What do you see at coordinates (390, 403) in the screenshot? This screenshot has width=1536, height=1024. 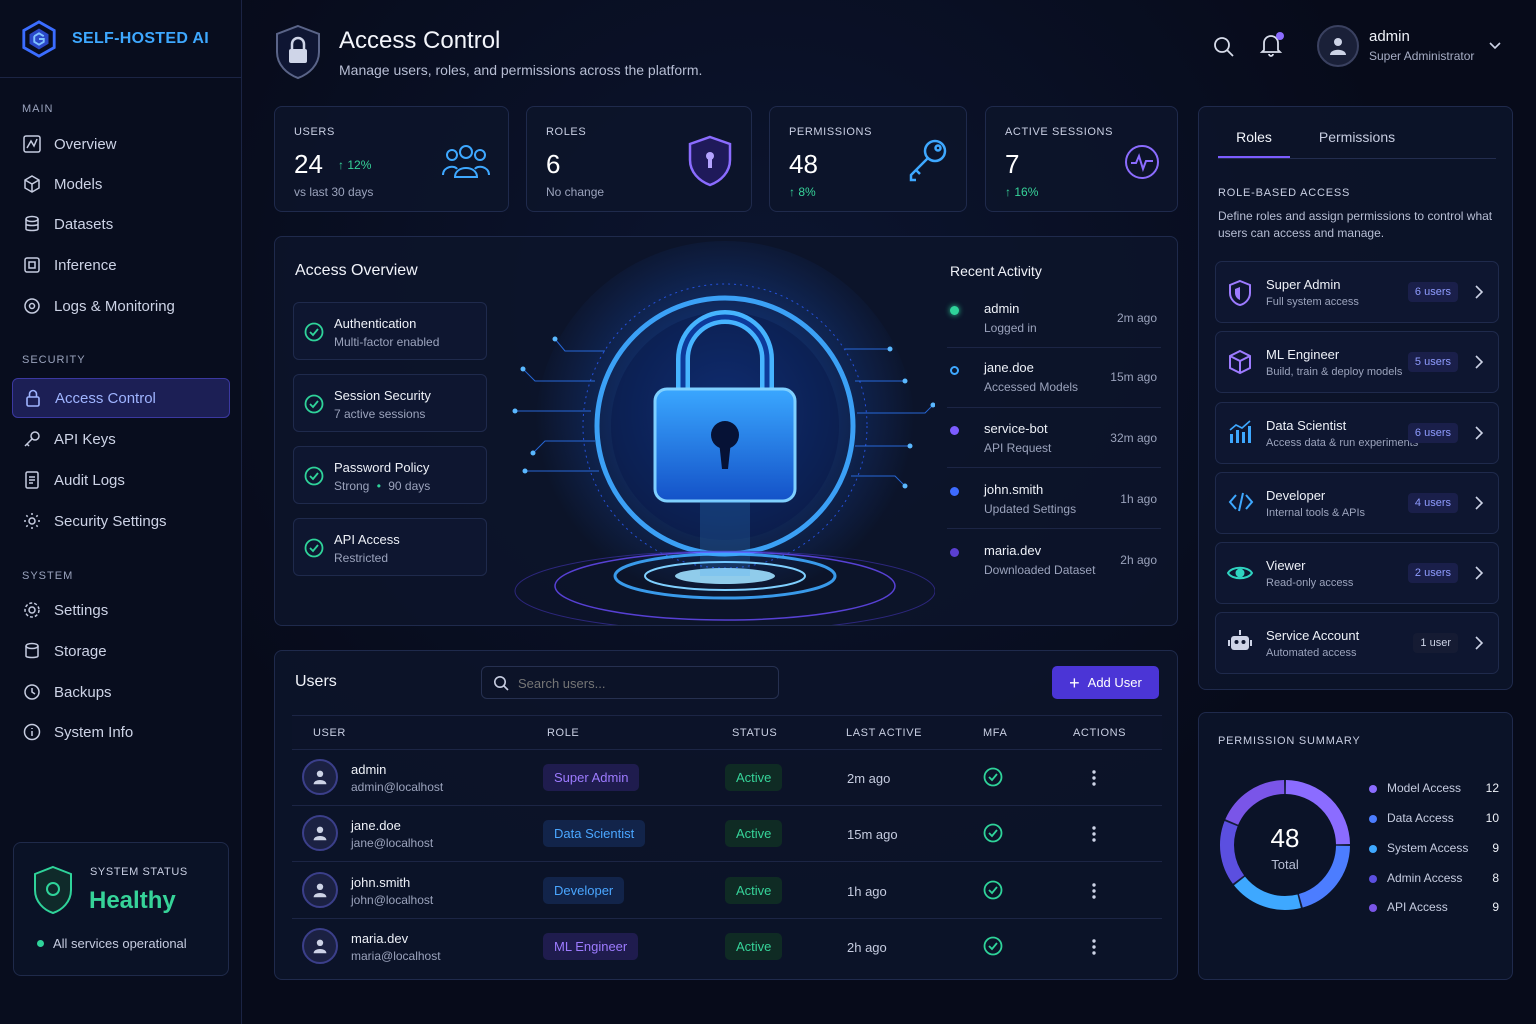 I see `overview-item-session-security: Session Security 7 active sessions` at bounding box center [390, 403].